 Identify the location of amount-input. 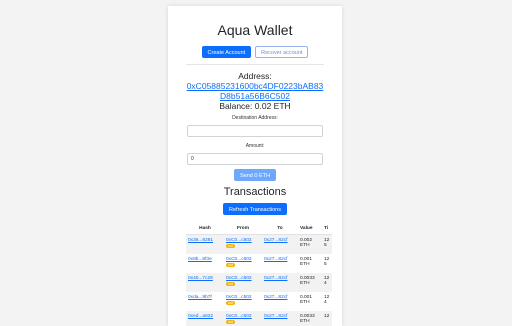
(255, 159).